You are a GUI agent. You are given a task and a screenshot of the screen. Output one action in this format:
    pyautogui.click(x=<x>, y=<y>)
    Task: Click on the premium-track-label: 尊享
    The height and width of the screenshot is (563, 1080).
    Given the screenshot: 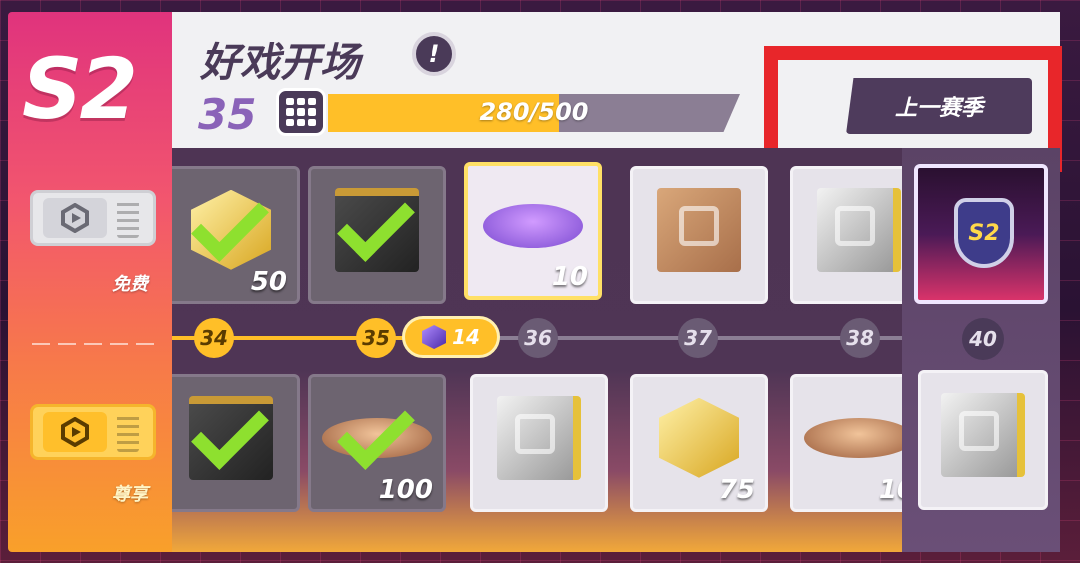 What is the action you would take?
    pyautogui.click(x=130, y=494)
    